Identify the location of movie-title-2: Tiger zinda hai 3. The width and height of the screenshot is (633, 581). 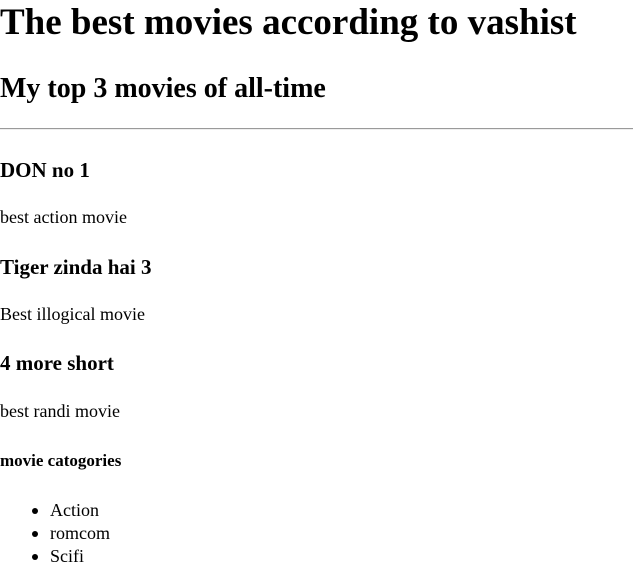
(76, 267).